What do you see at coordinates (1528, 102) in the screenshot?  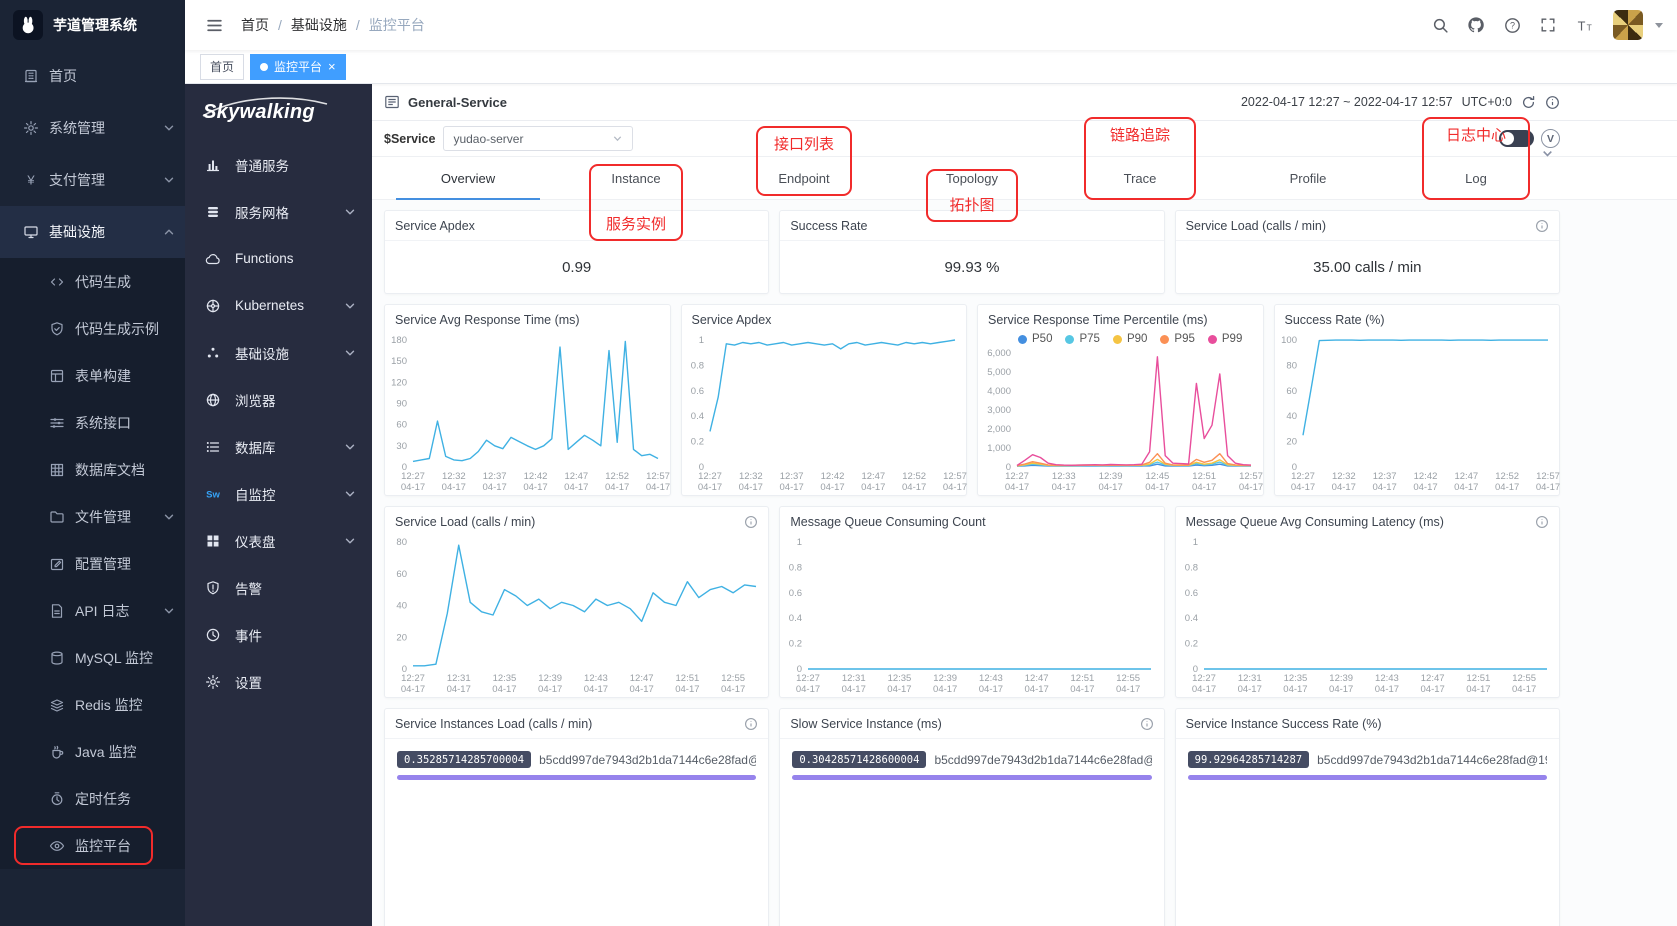 I see `refresh-icon` at bounding box center [1528, 102].